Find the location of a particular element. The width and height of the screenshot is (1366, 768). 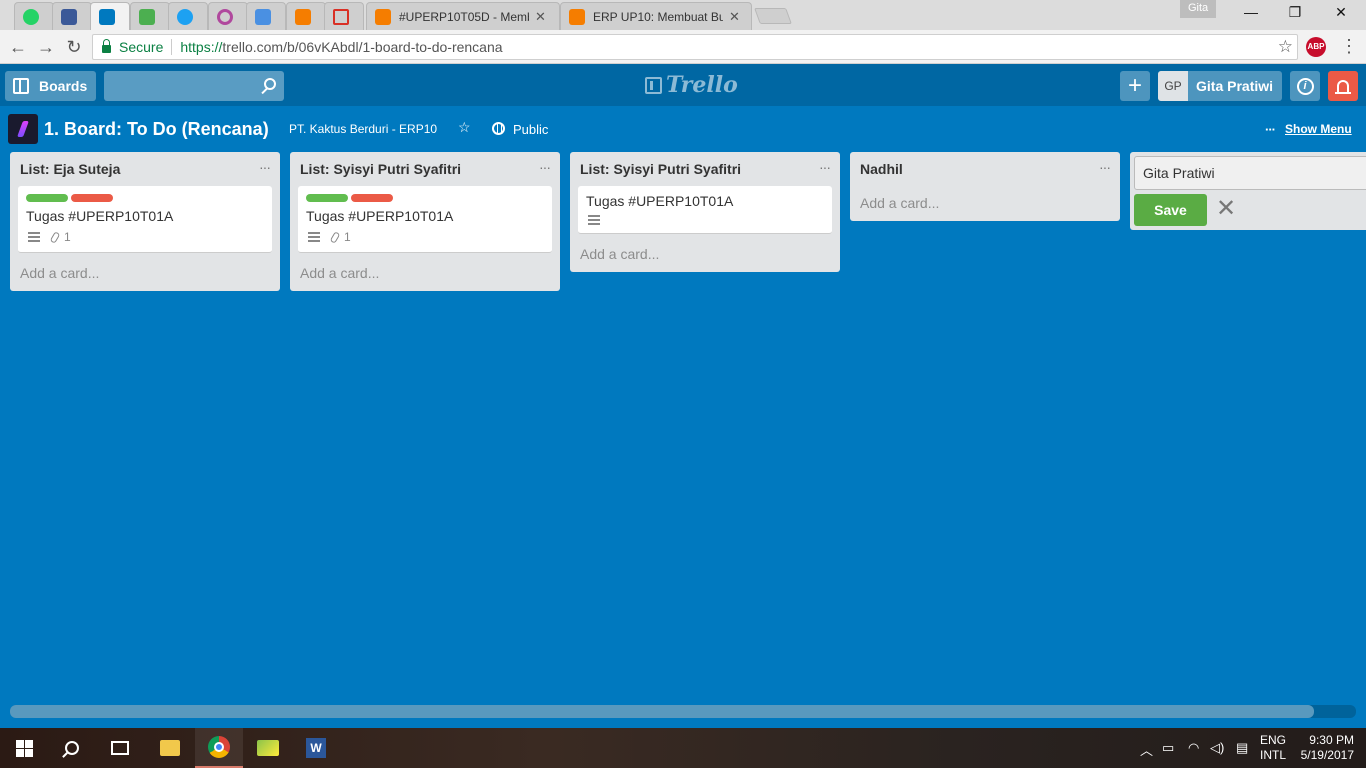

attachment-icon is located at coordinates (335, 237).